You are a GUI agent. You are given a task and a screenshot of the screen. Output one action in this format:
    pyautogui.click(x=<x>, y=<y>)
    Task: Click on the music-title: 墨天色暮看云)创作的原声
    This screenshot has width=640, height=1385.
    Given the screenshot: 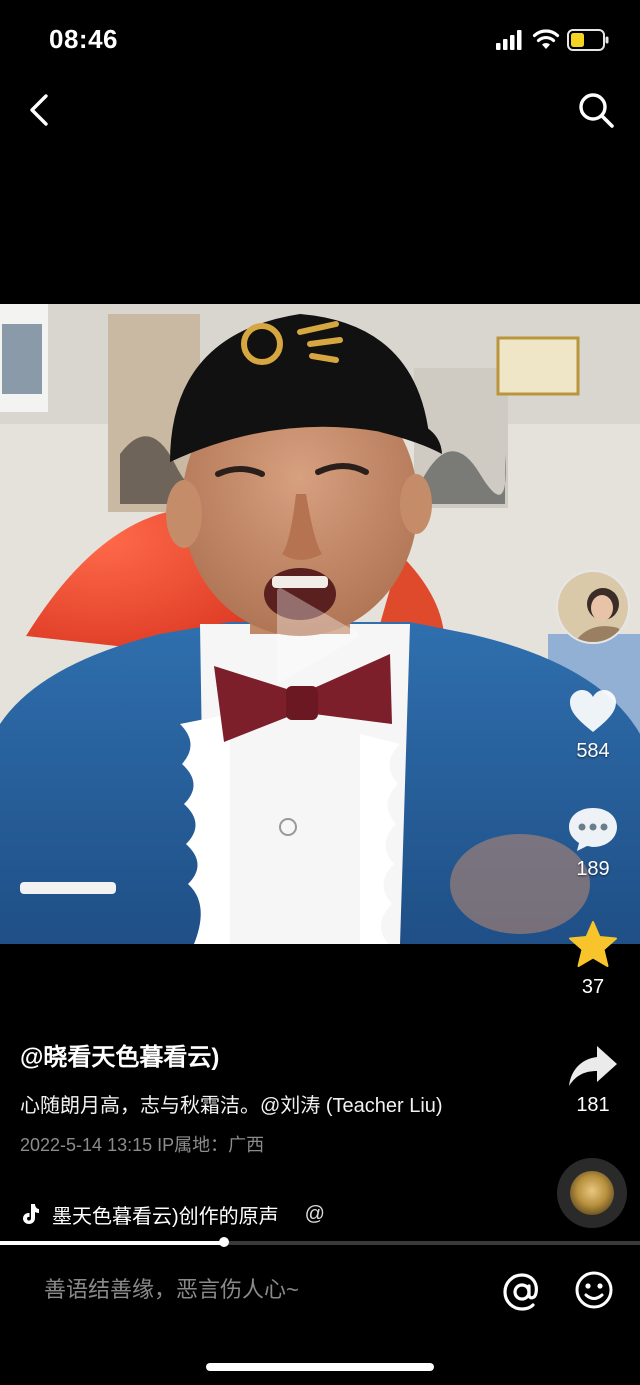 What is the action you would take?
    pyautogui.click(x=165, y=1216)
    